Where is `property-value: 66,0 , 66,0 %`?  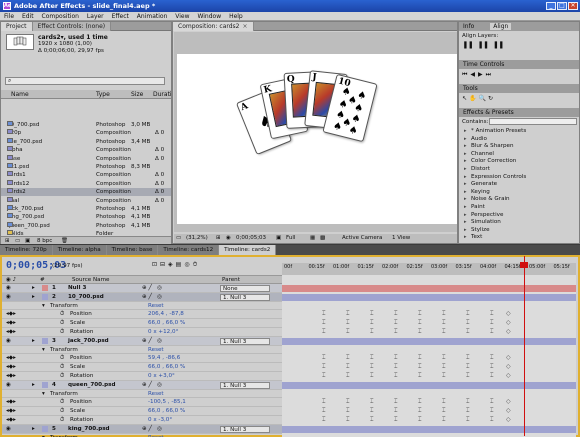
property-value: 66,0 , 66,0 % is located at coordinates (166, 411).